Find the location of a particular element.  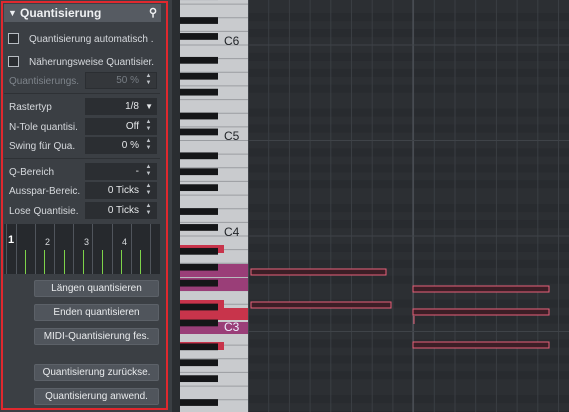

swing-stepper: 0 % ▲ ▼ is located at coordinates (121, 145).